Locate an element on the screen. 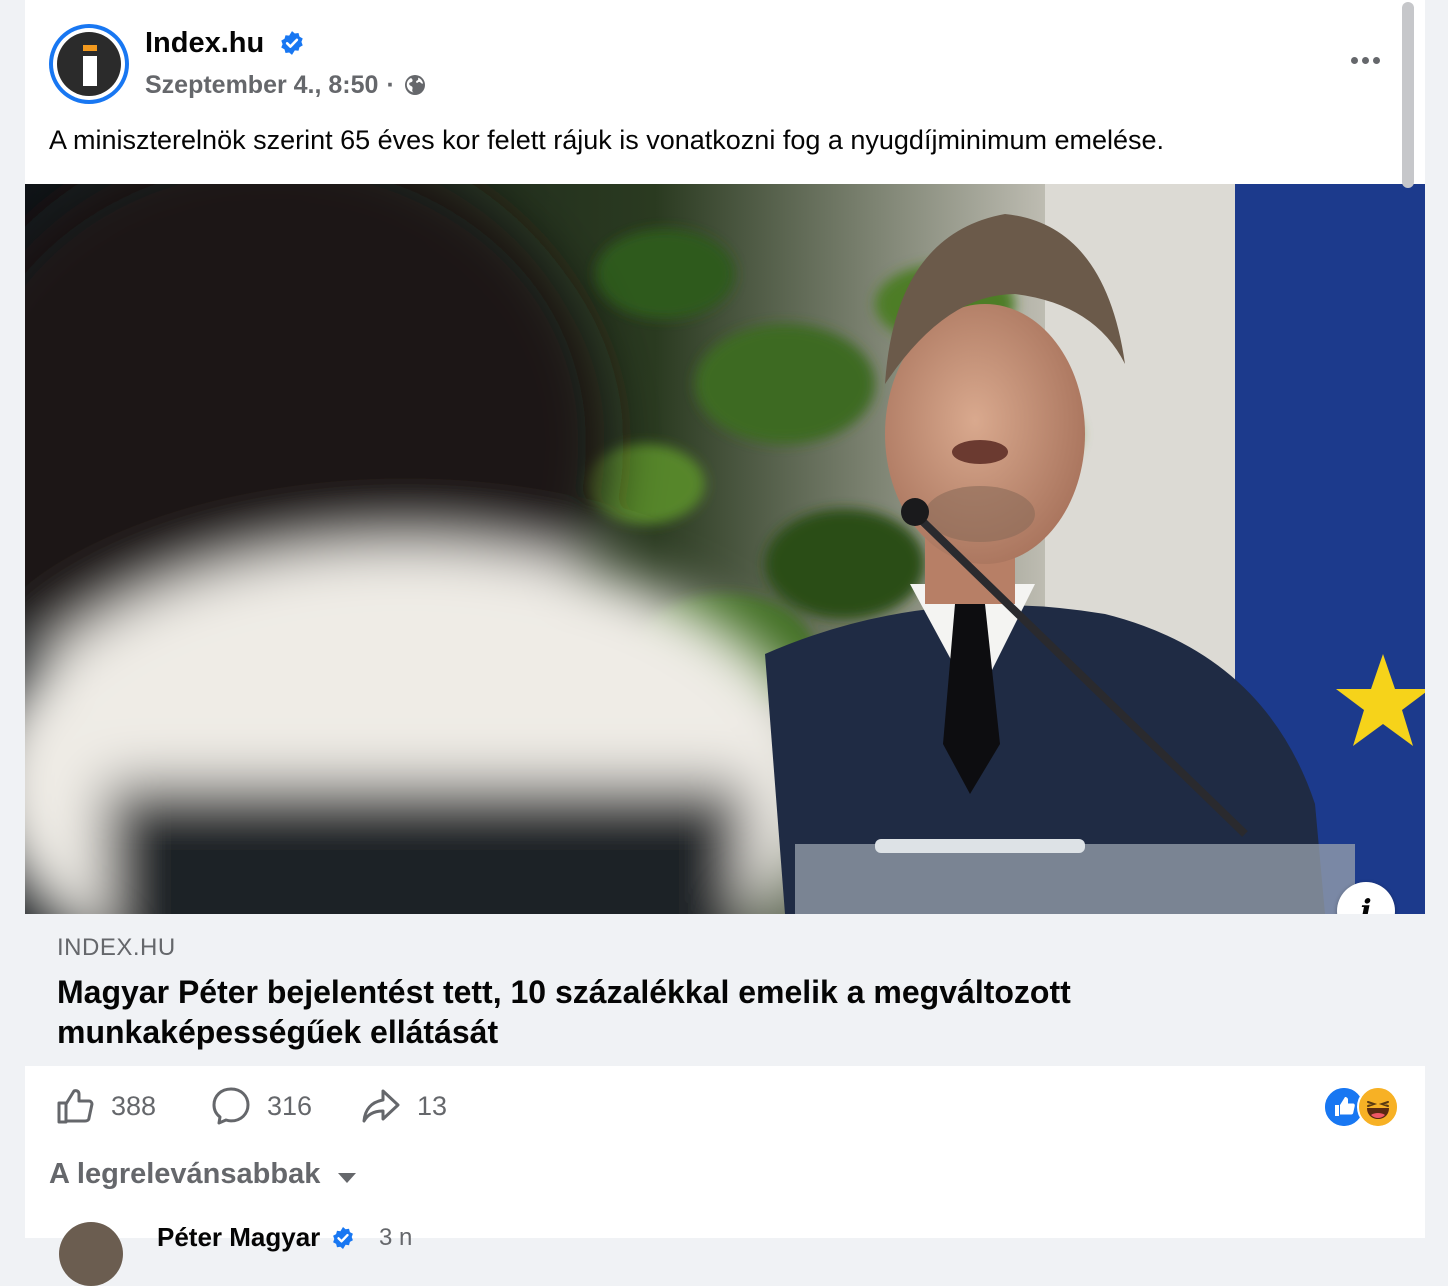  comment-timestamp: 3 n is located at coordinates (395, 1238).